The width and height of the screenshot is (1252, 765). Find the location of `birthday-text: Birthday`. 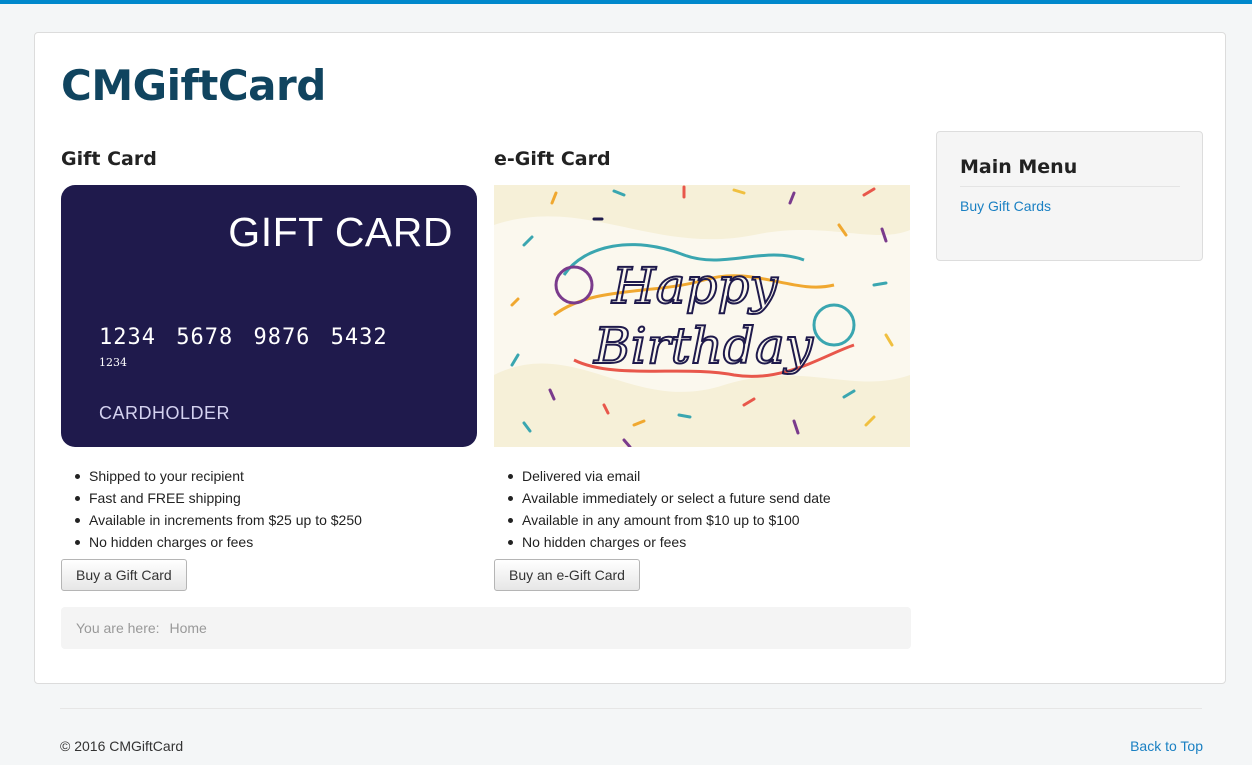

birthday-text: Birthday is located at coordinates (703, 346).